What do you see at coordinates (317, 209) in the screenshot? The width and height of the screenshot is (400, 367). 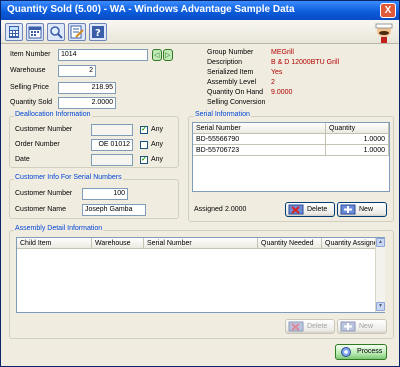 I see `serial-delete-label: Delete` at bounding box center [317, 209].